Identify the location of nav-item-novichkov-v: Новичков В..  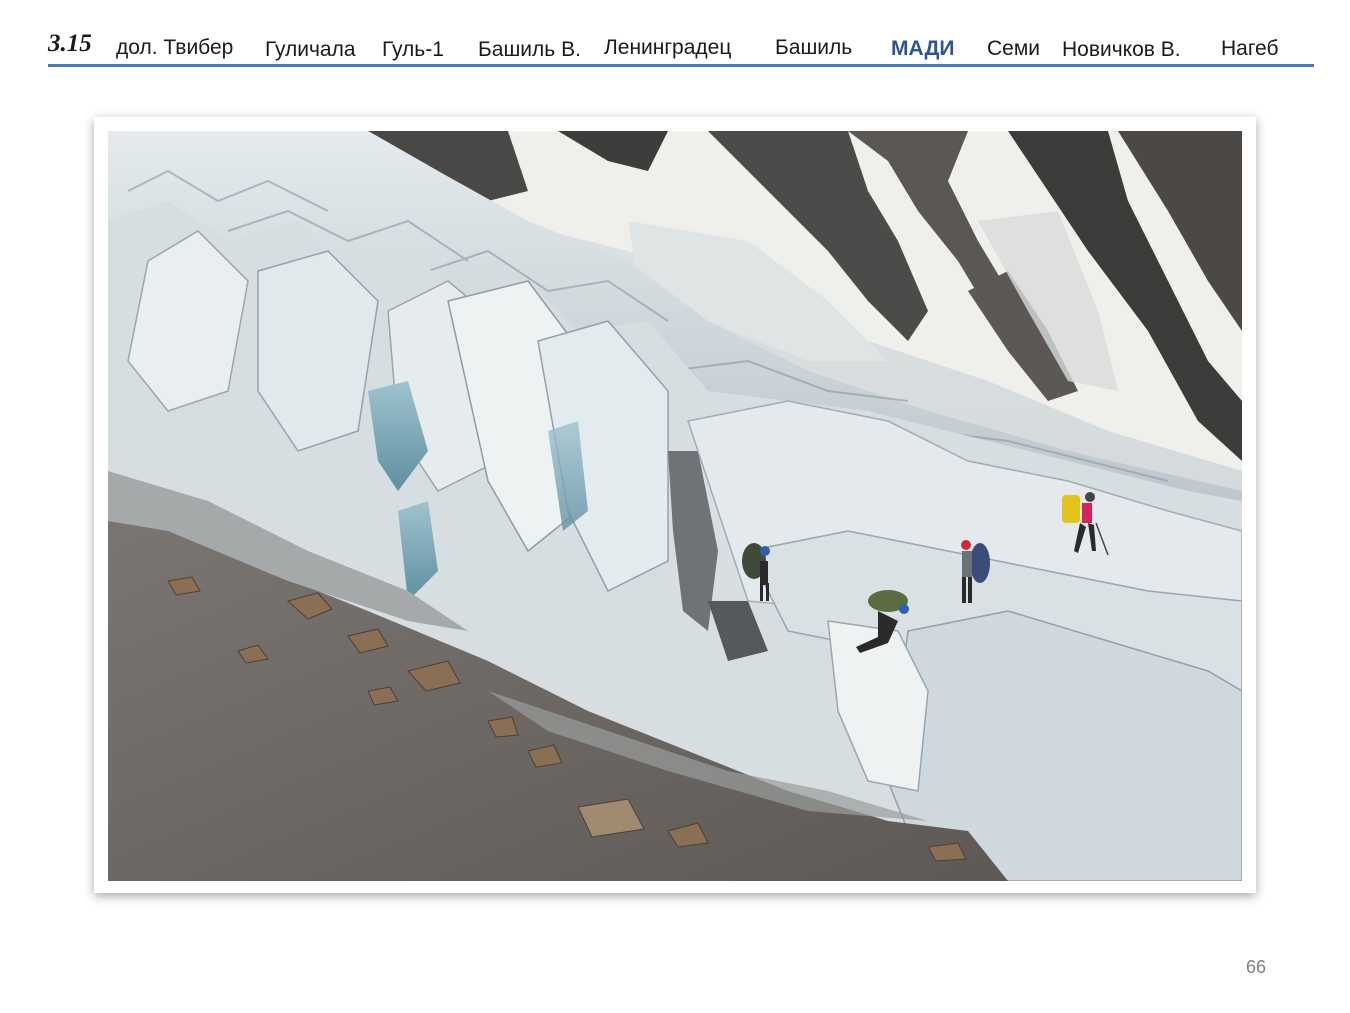
(1121, 50).